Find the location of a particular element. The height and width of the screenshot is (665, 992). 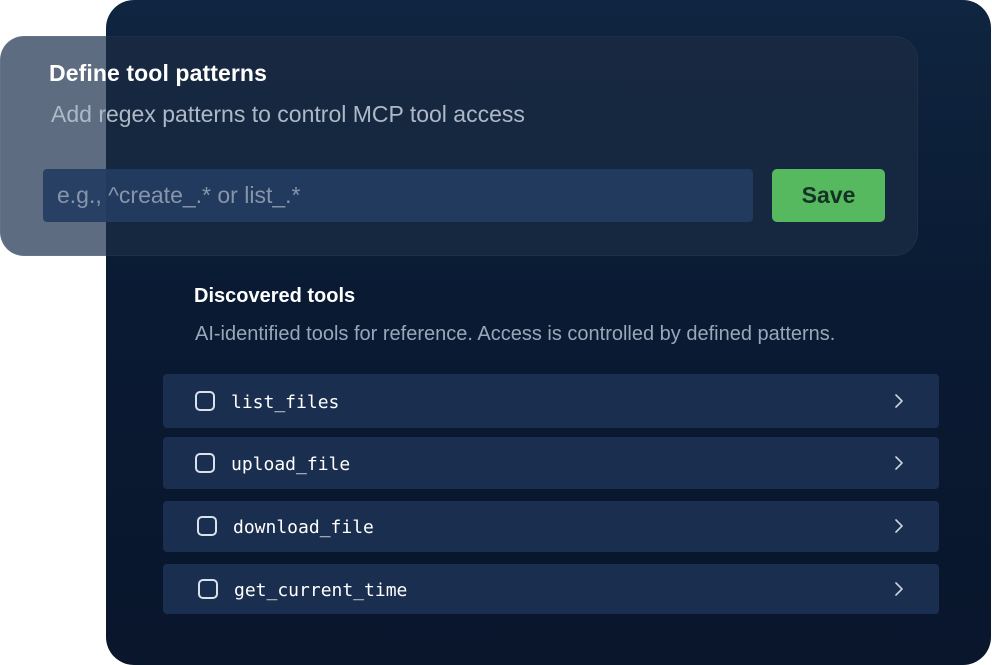

define-patterns-title: Define tool patterns is located at coordinates (158, 73).